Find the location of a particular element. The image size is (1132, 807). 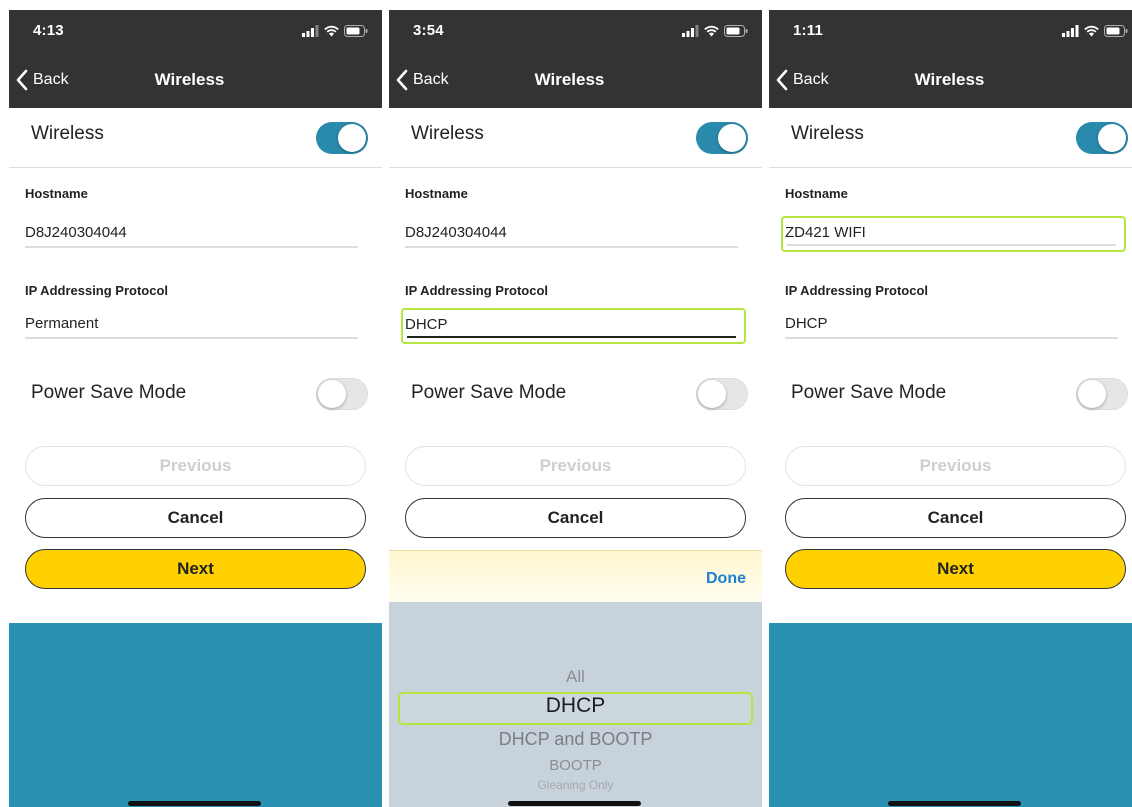

picker-option: Gleaning Only is located at coordinates (575, 785).